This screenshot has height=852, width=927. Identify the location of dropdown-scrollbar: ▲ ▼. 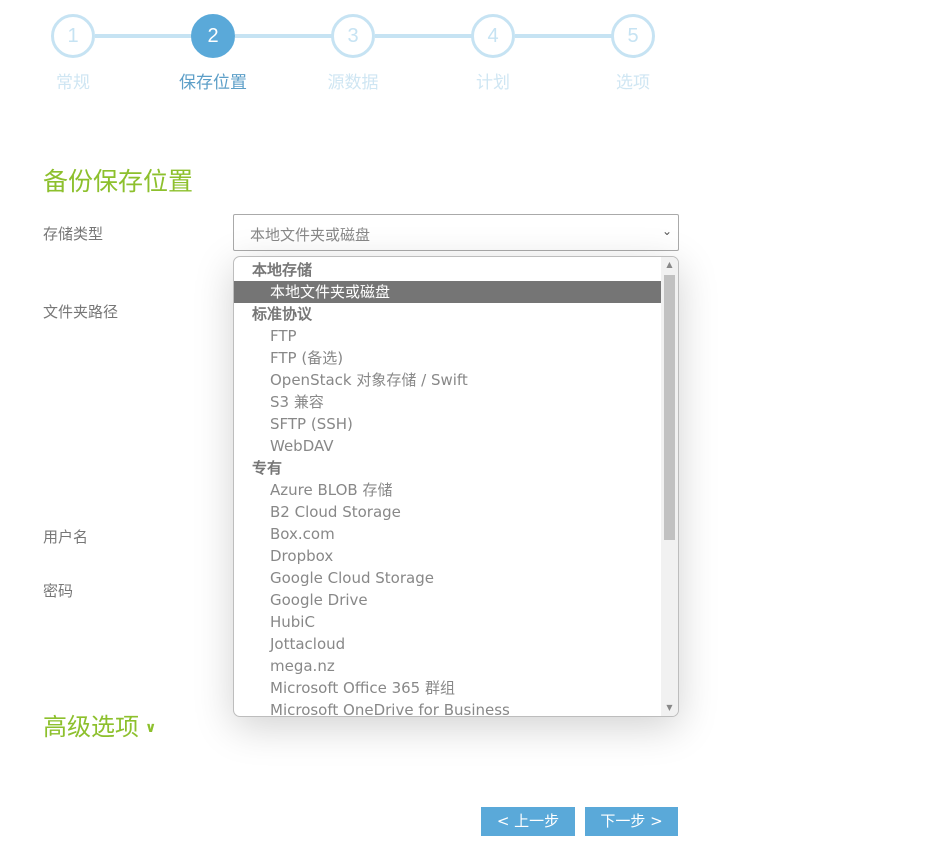
(669, 486).